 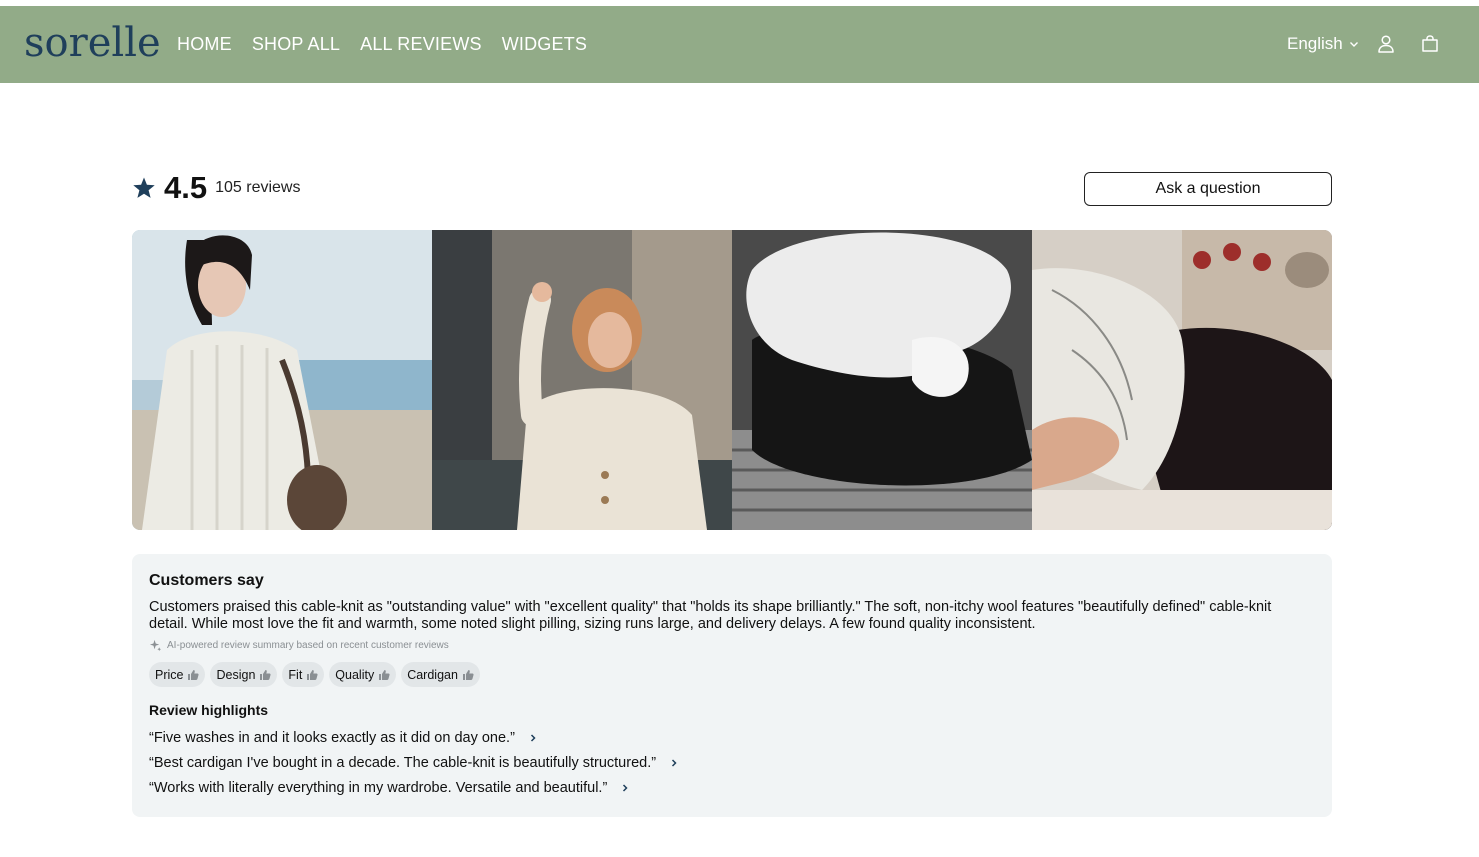 I want to click on chip-fit: Fit, so click(x=303, y=674).